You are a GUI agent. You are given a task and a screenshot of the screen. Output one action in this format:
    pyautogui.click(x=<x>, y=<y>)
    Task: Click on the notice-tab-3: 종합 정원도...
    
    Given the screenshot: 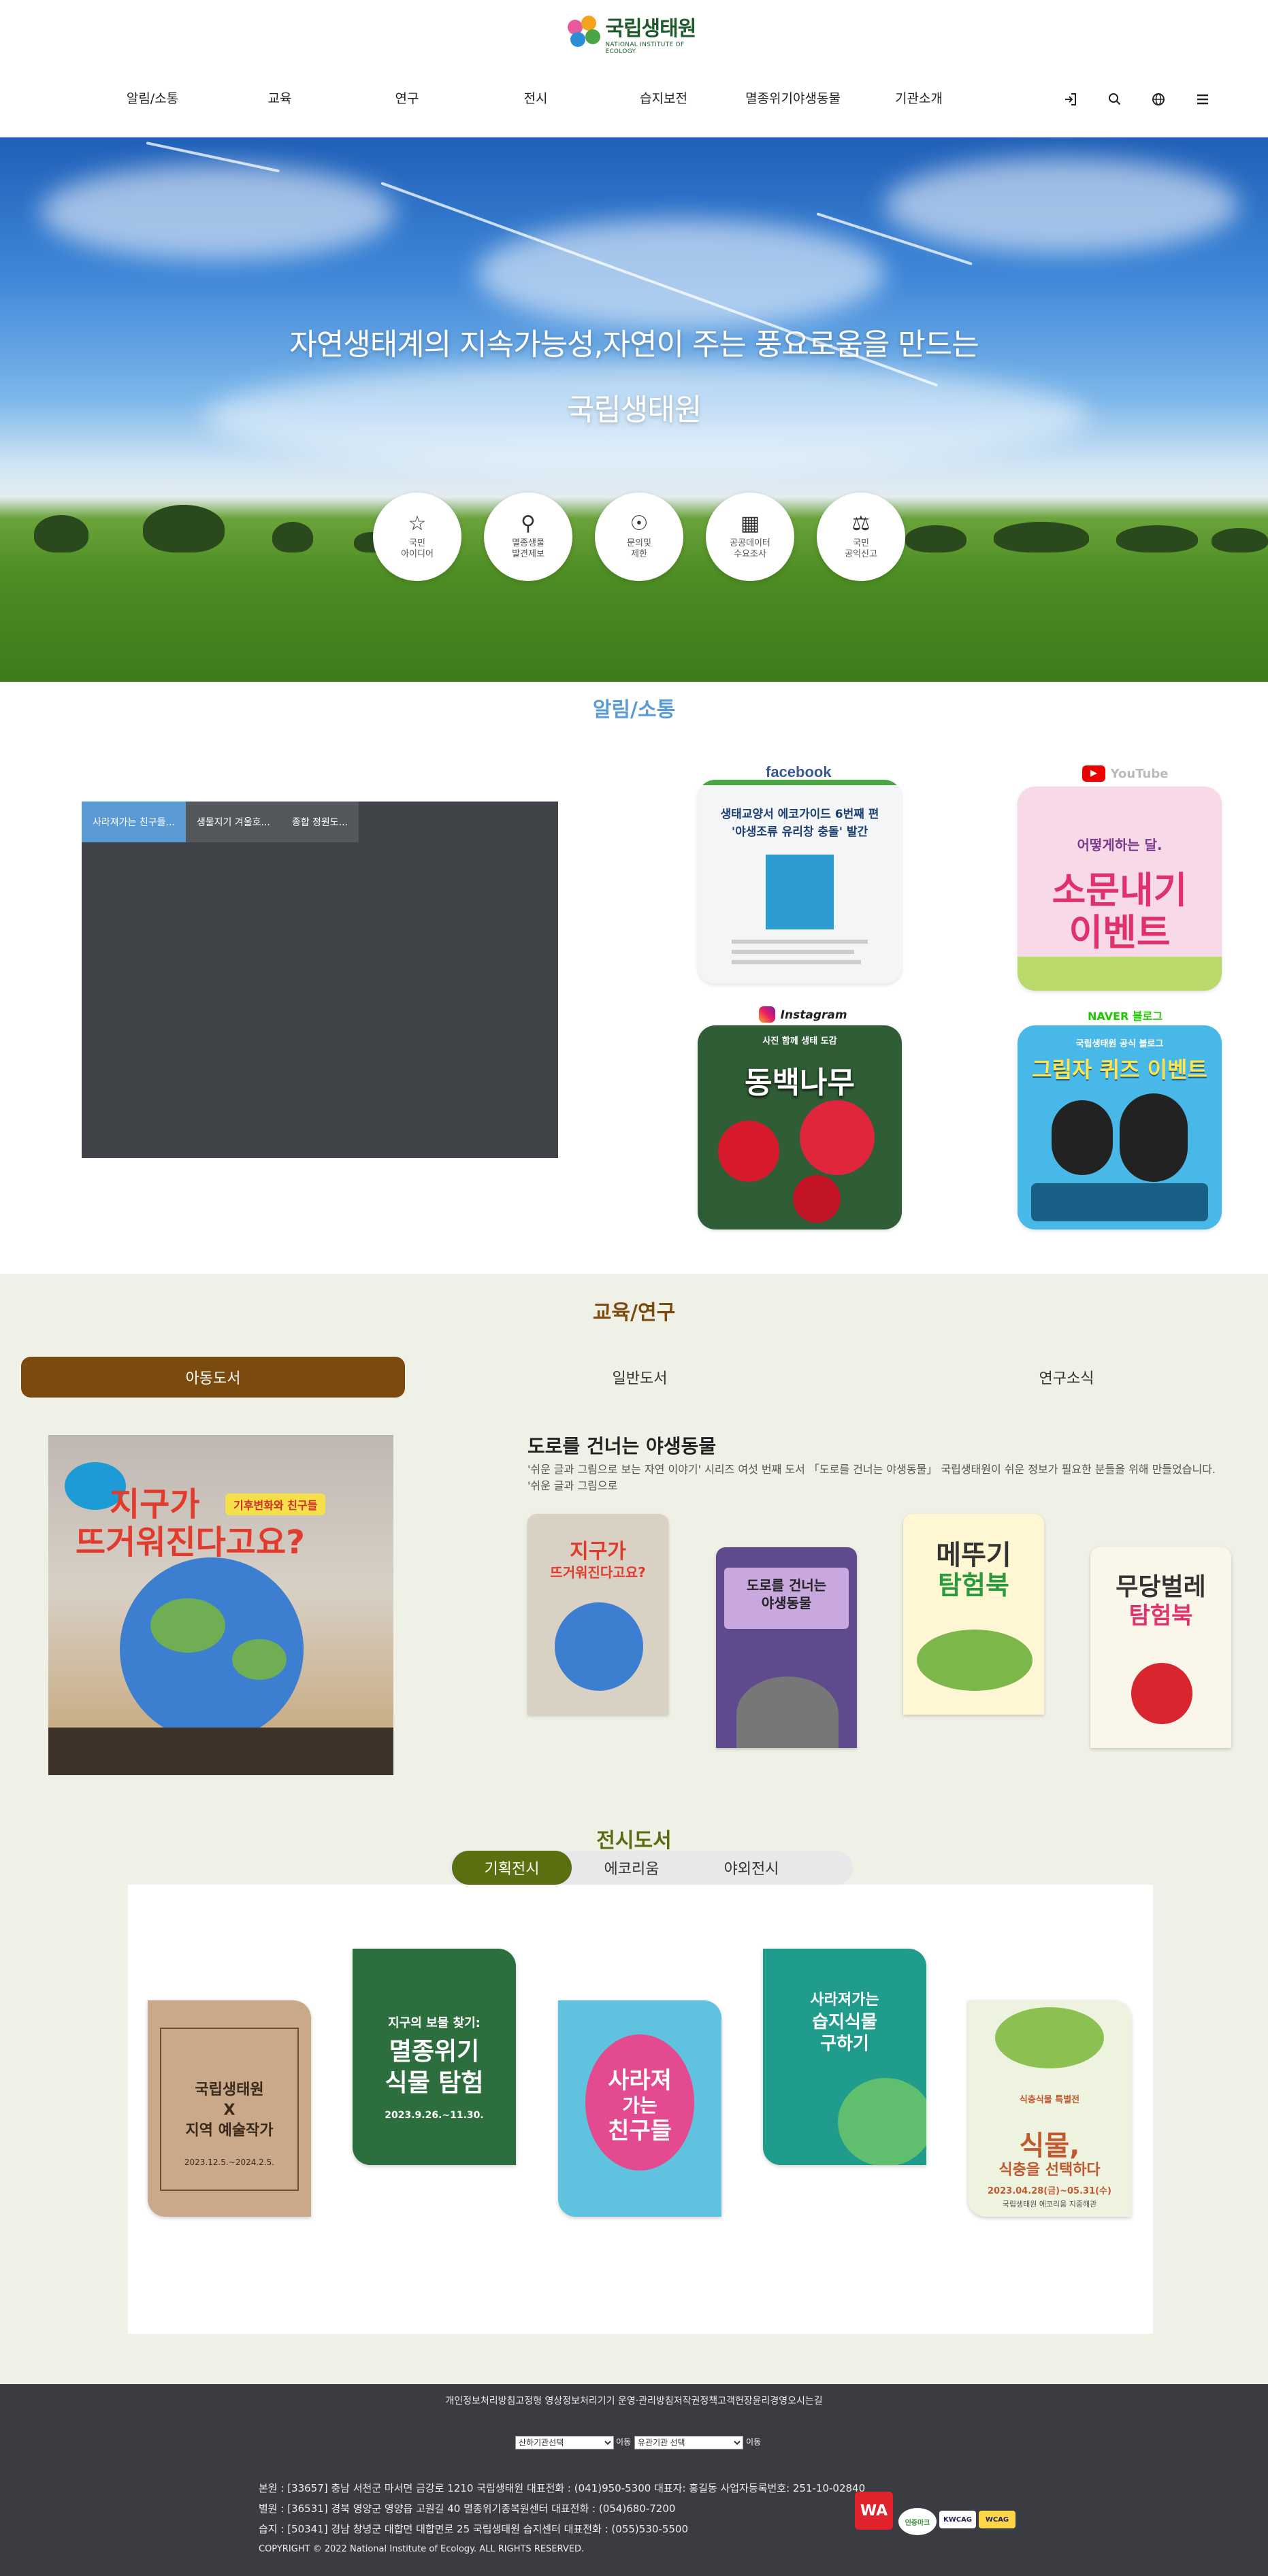 What is the action you would take?
    pyautogui.click(x=319, y=822)
    